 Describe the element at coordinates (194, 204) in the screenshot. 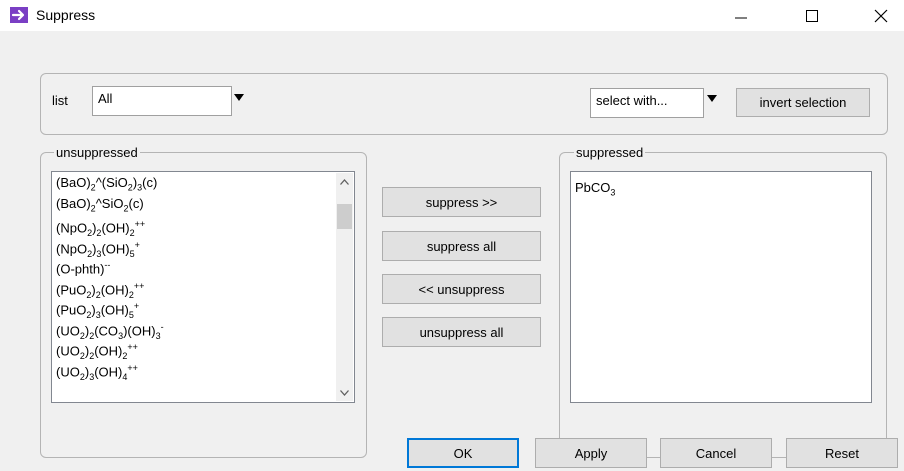

I see `list-item: (BaO)2^SiO2(c)` at that location.